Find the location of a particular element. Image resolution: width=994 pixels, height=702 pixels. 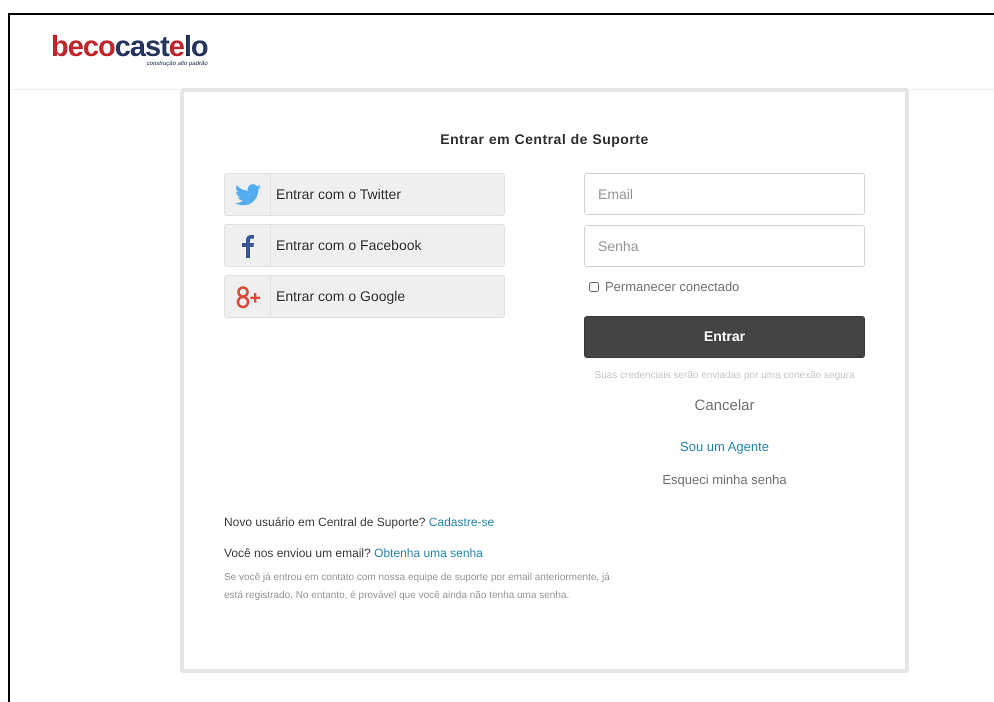

agent-link: Sou um Agente is located at coordinates (724, 446).